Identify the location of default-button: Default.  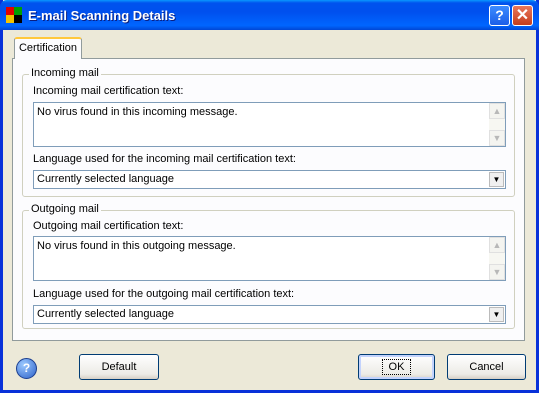
(119, 367).